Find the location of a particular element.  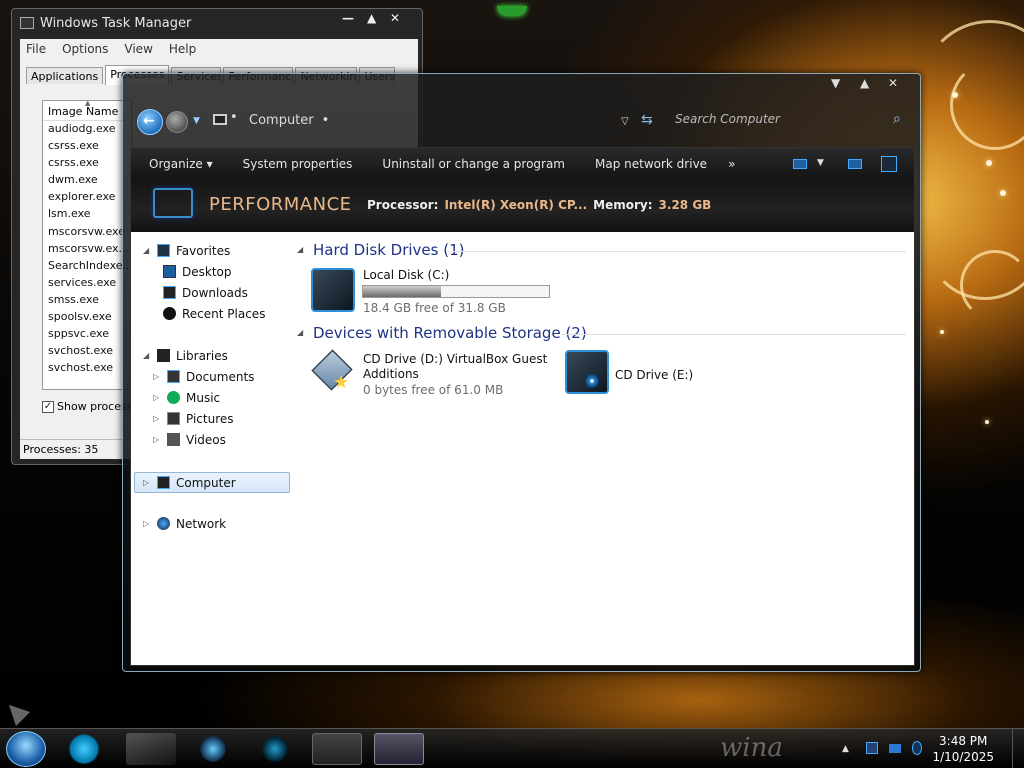

menu-options: Options is located at coordinates (85, 49).